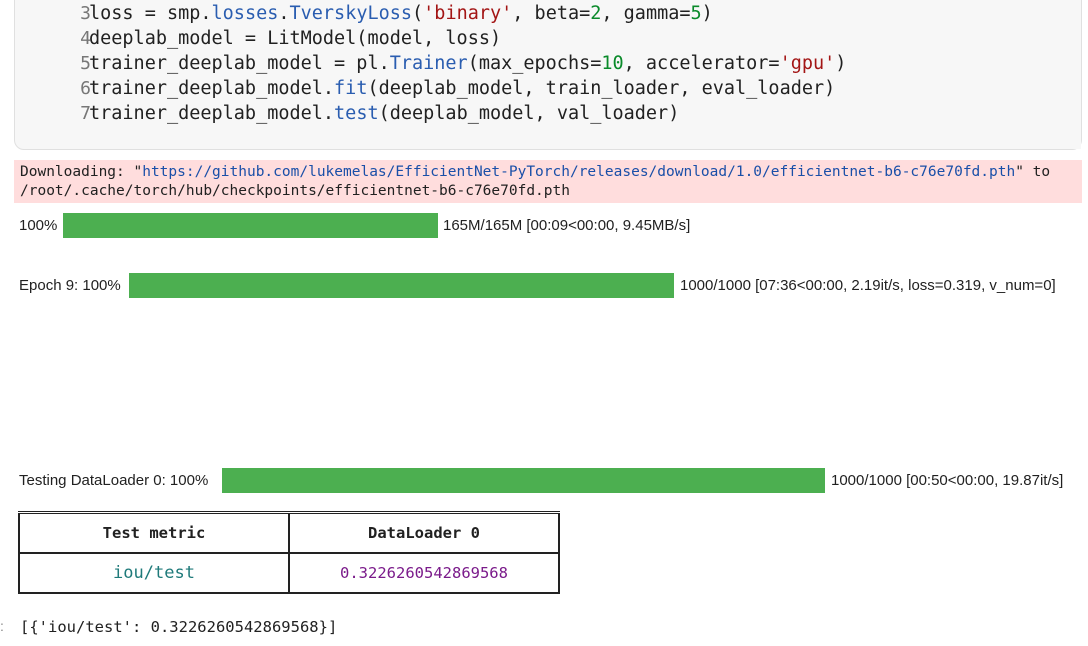 This screenshot has width=1088, height=646. Describe the element at coordinates (85, 63) in the screenshot. I see `line-number: 5` at that location.